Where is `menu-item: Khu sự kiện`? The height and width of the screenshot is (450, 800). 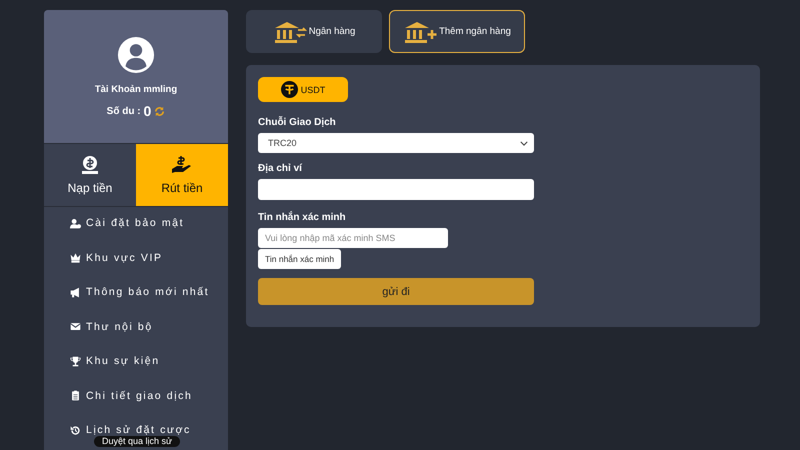
menu-item: Khu sự kiện is located at coordinates (115, 361).